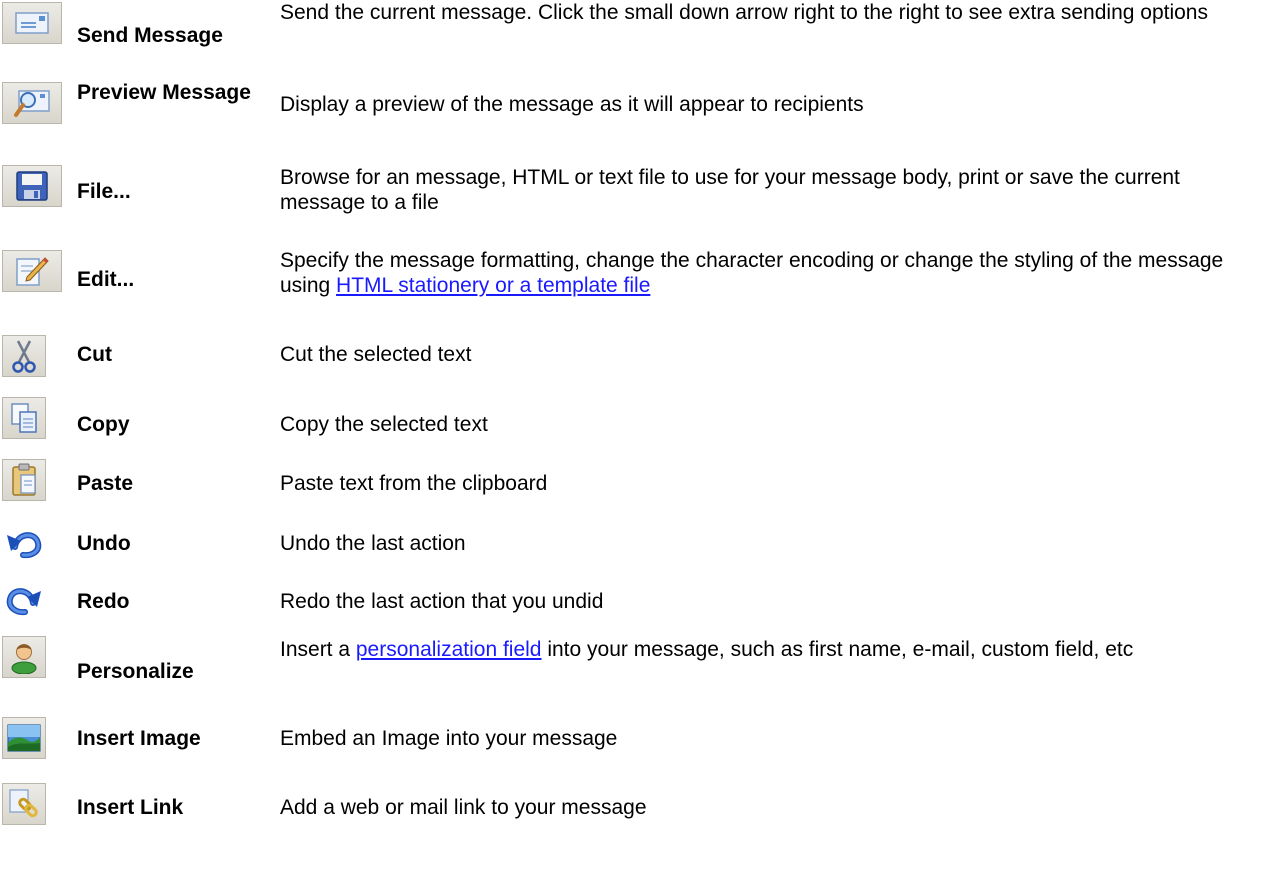 The image size is (1276, 877). I want to click on pencil-icon, so click(32, 271).